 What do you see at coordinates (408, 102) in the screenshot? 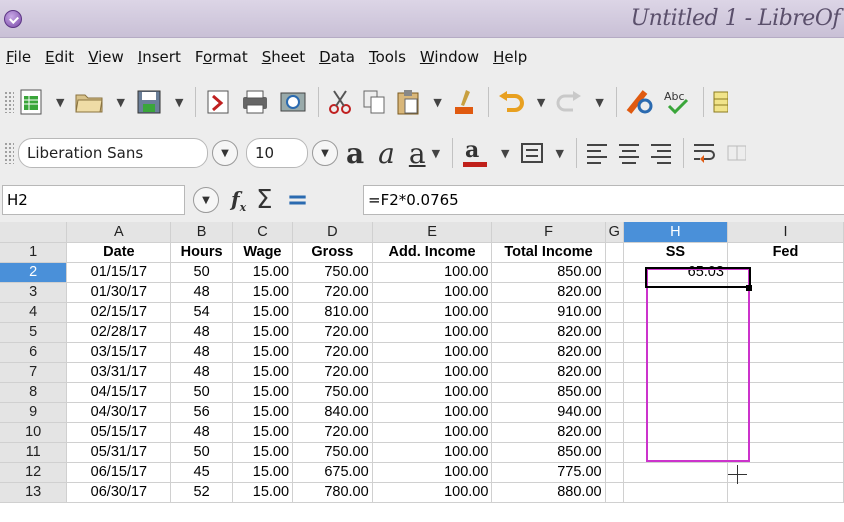
I see `paste-icon` at bounding box center [408, 102].